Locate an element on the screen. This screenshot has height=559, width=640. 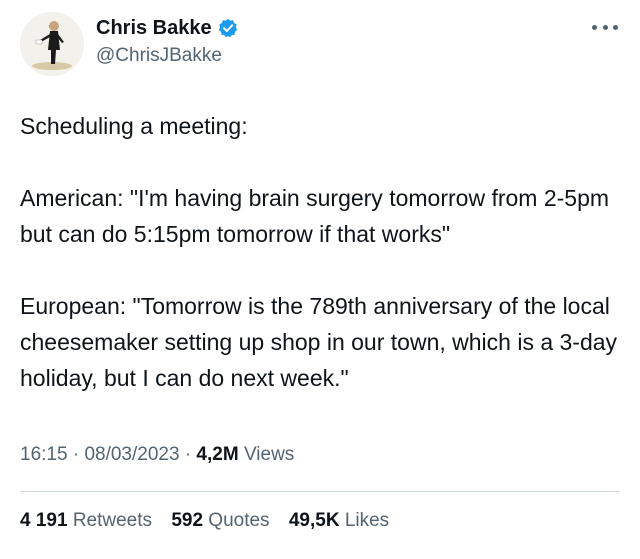
tweet-meta: 16:15 · 08/03/2023 · 4,2M Views is located at coordinates (157, 455).